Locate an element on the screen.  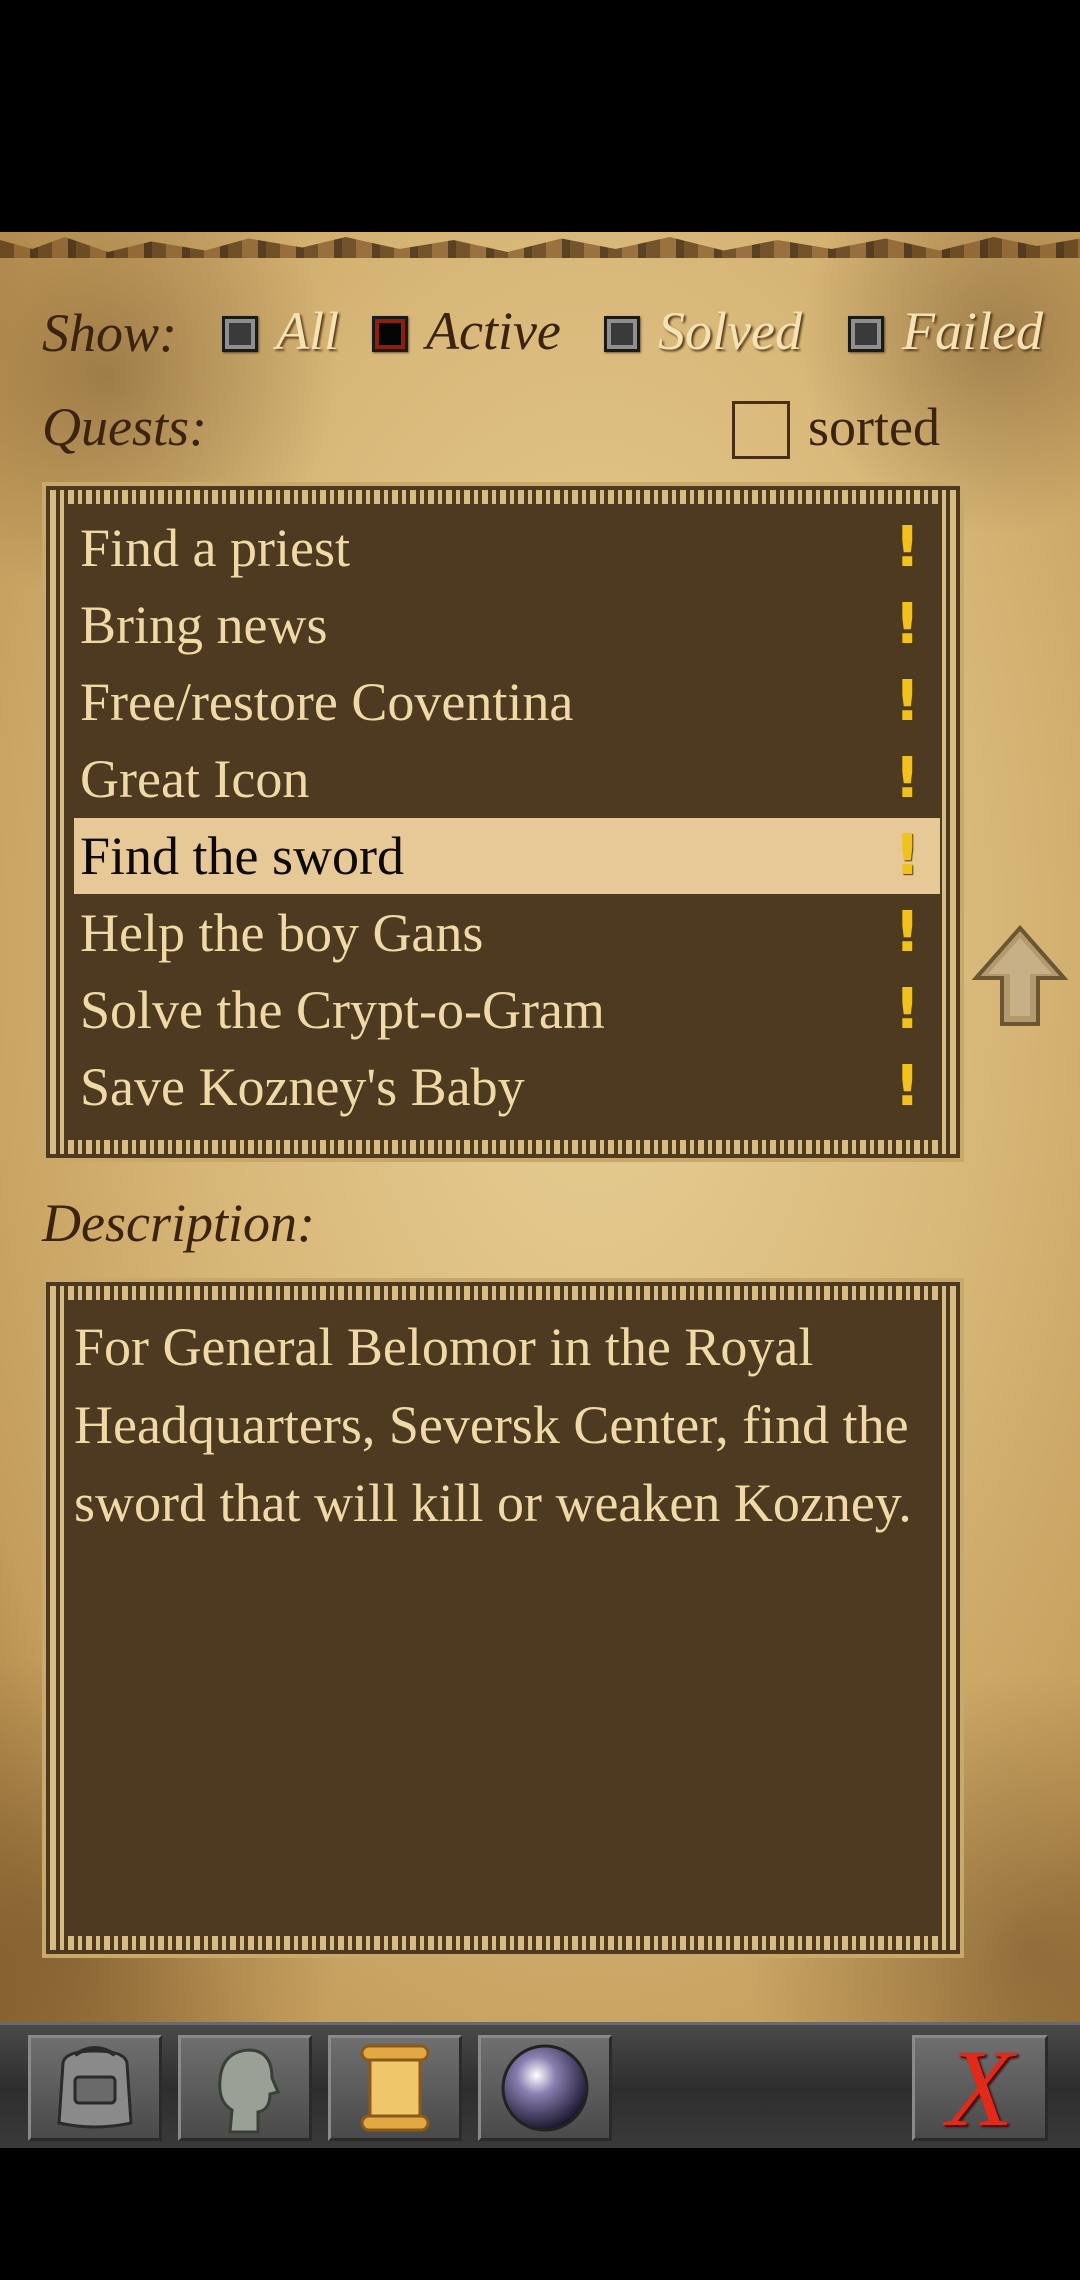
quest-title: Free/restore Coventina is located at coordinates (327, 702).